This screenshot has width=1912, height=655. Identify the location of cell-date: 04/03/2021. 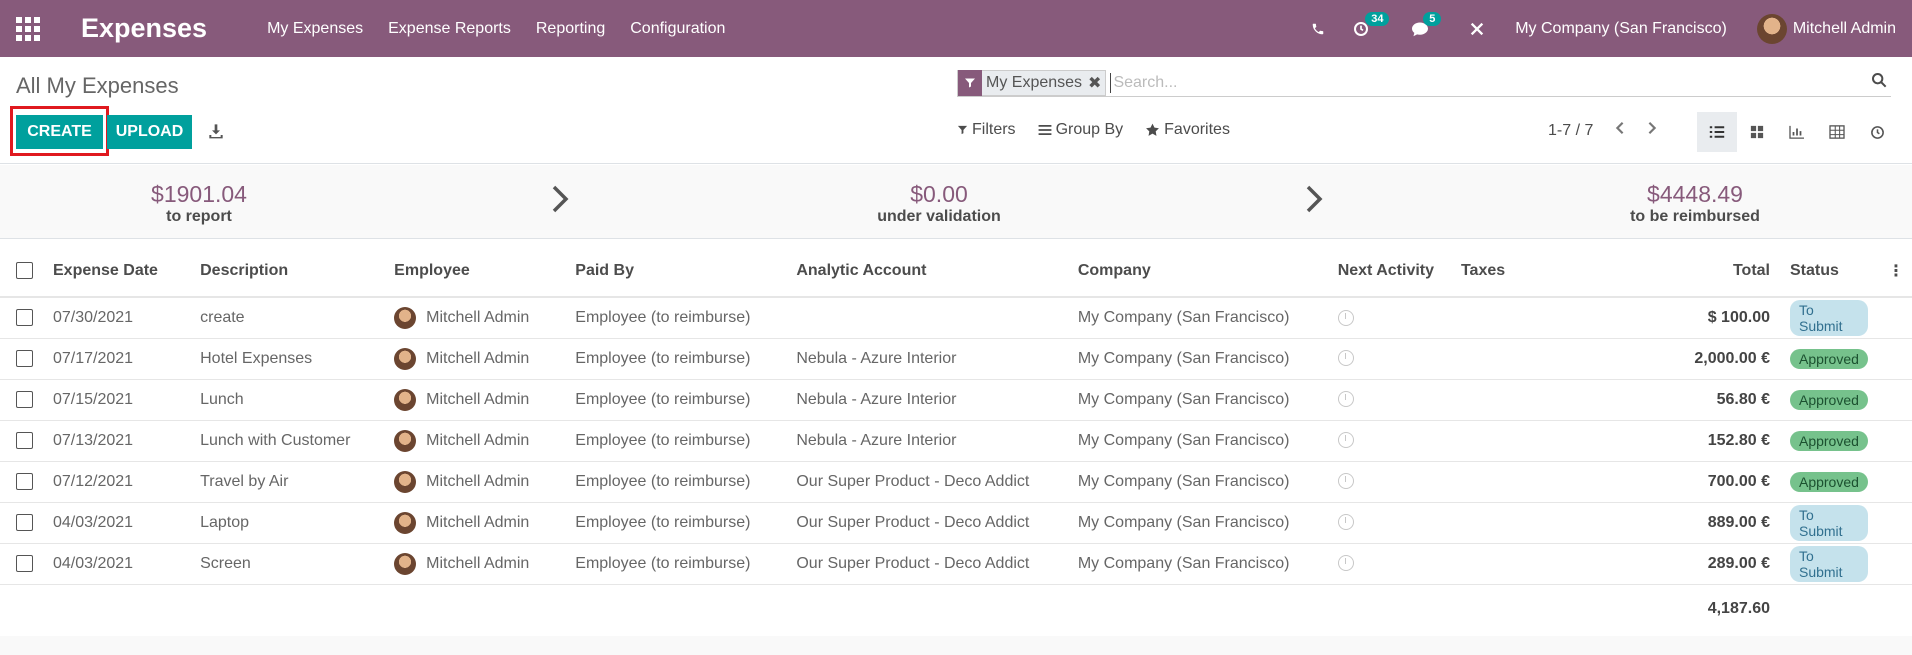
(93, 563).